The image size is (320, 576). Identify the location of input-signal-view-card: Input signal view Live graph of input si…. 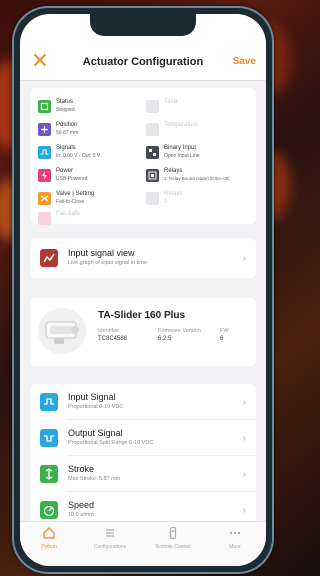
(143, 258).